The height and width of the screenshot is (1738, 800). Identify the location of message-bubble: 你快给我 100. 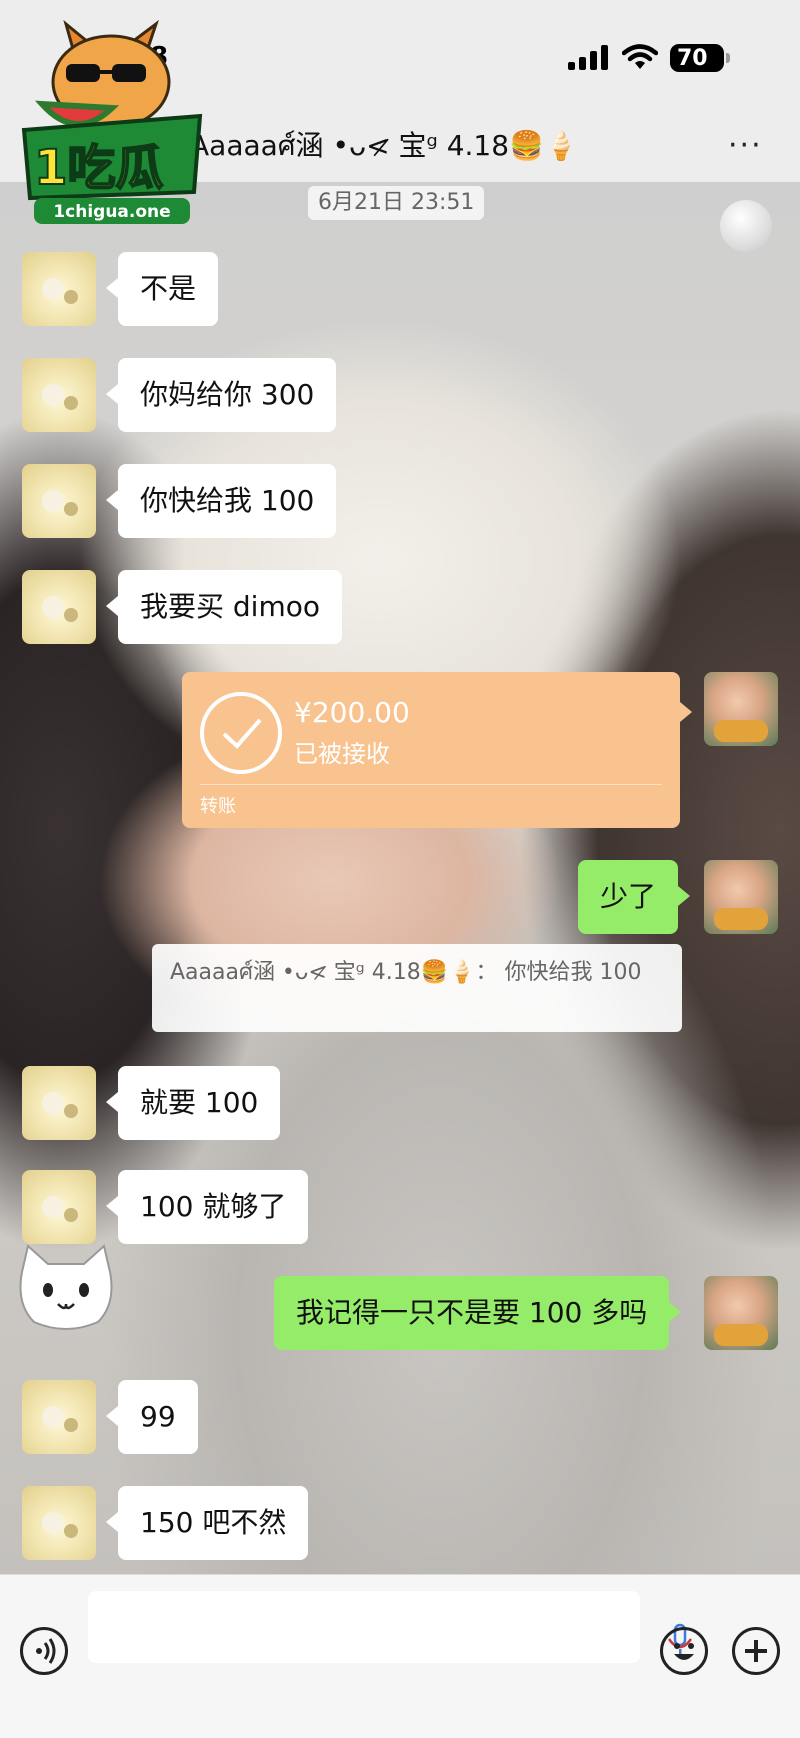
(221, 501).